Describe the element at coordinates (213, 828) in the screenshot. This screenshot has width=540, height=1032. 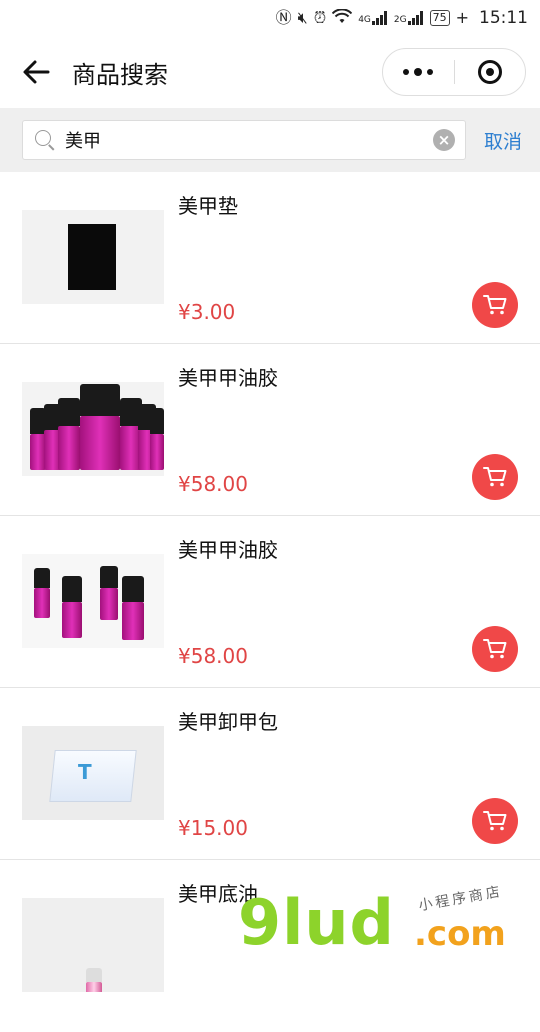
I see `product-price: ¥15.00` at that location.